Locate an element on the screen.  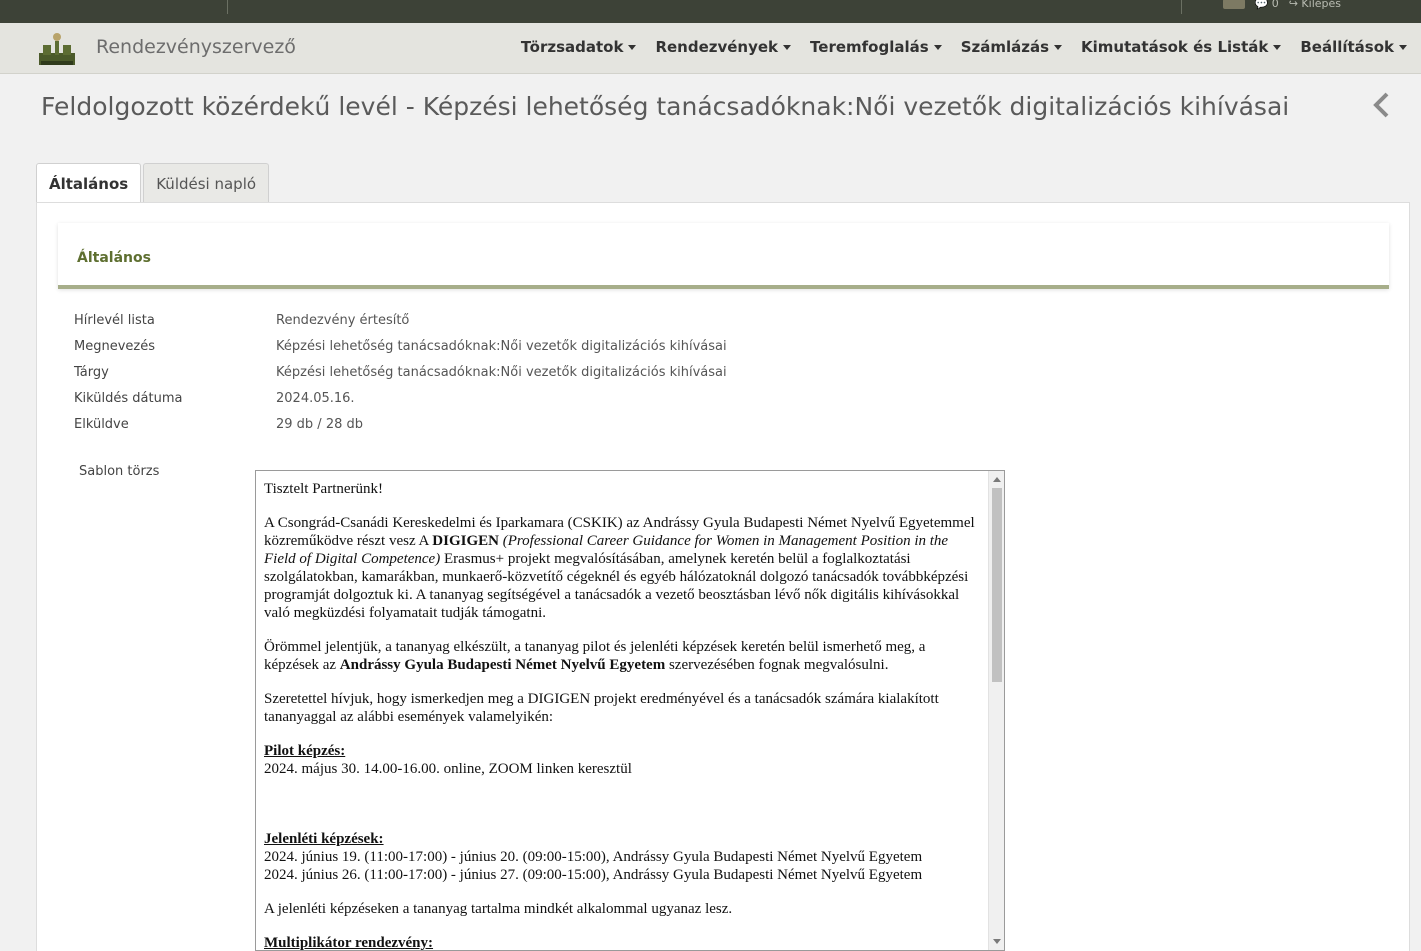
app-logo-icon: EAS is located at coordinates (116, 1).